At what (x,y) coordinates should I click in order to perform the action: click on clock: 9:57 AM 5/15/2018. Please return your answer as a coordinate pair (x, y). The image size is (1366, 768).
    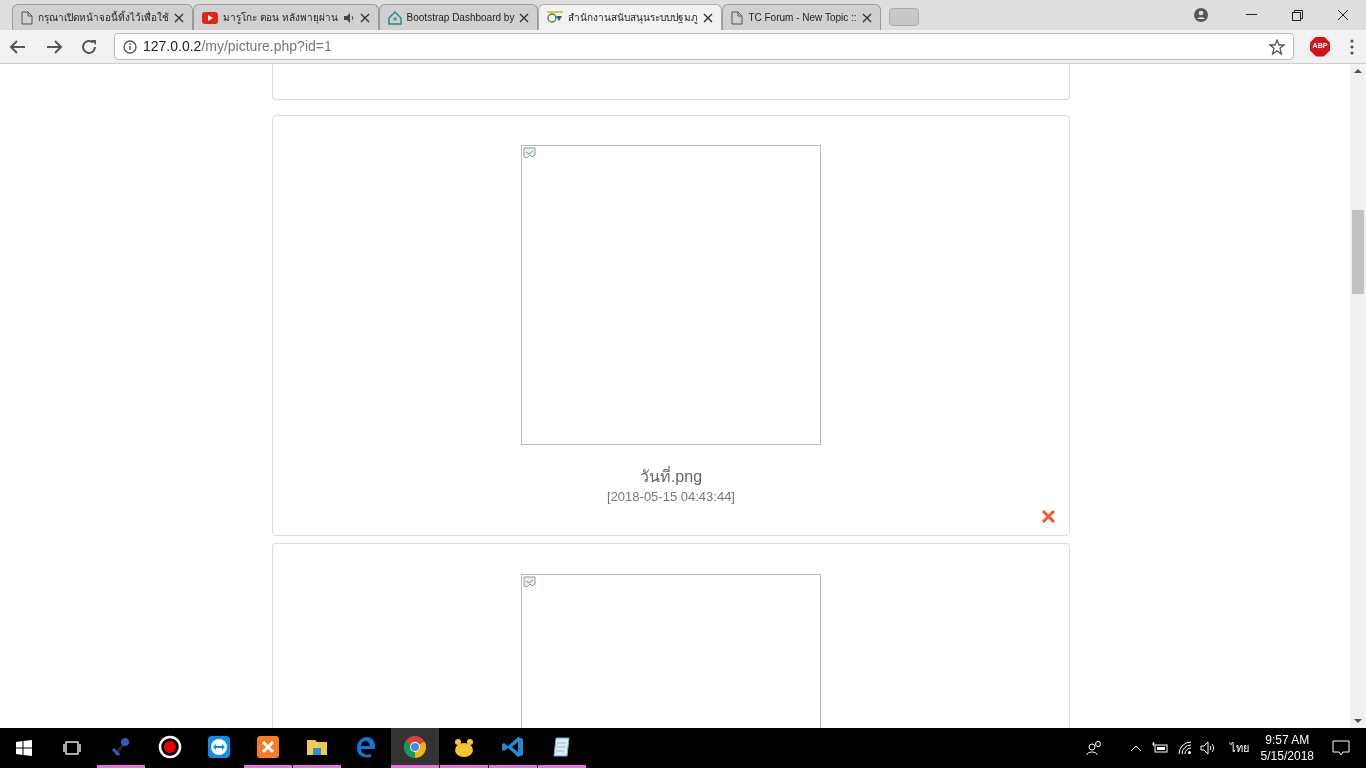
    Looking at the image, I should click on (1287, 748).